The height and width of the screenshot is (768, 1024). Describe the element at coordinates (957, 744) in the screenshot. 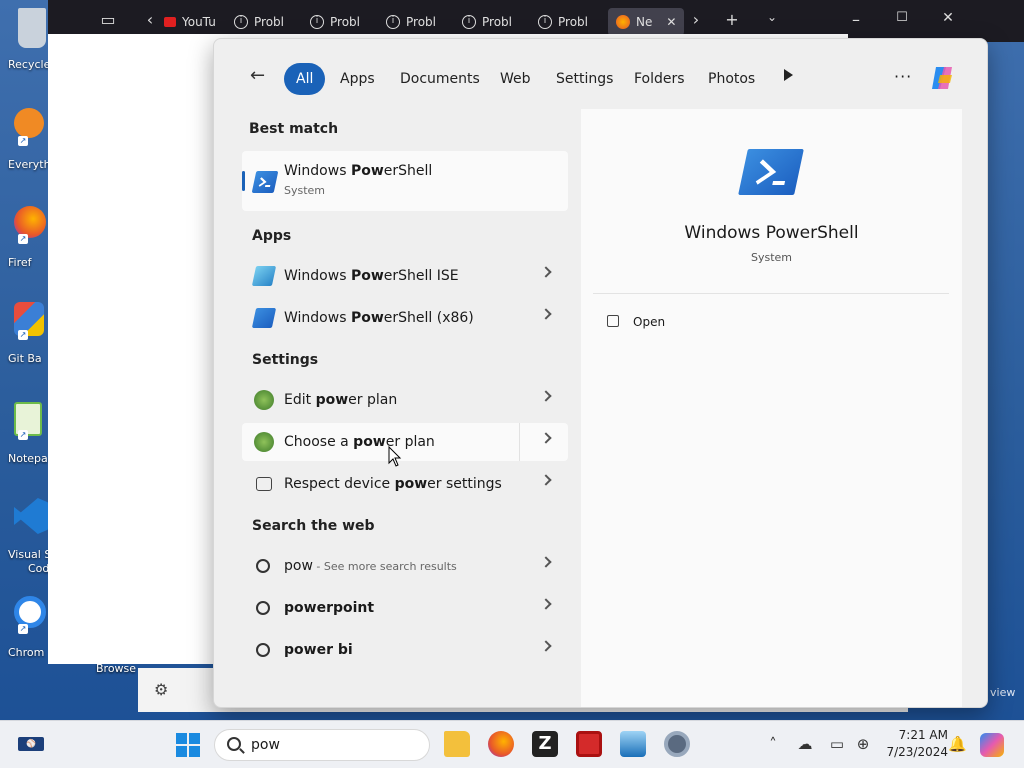

I see `notification-bell-icon: 🔔` at that location.